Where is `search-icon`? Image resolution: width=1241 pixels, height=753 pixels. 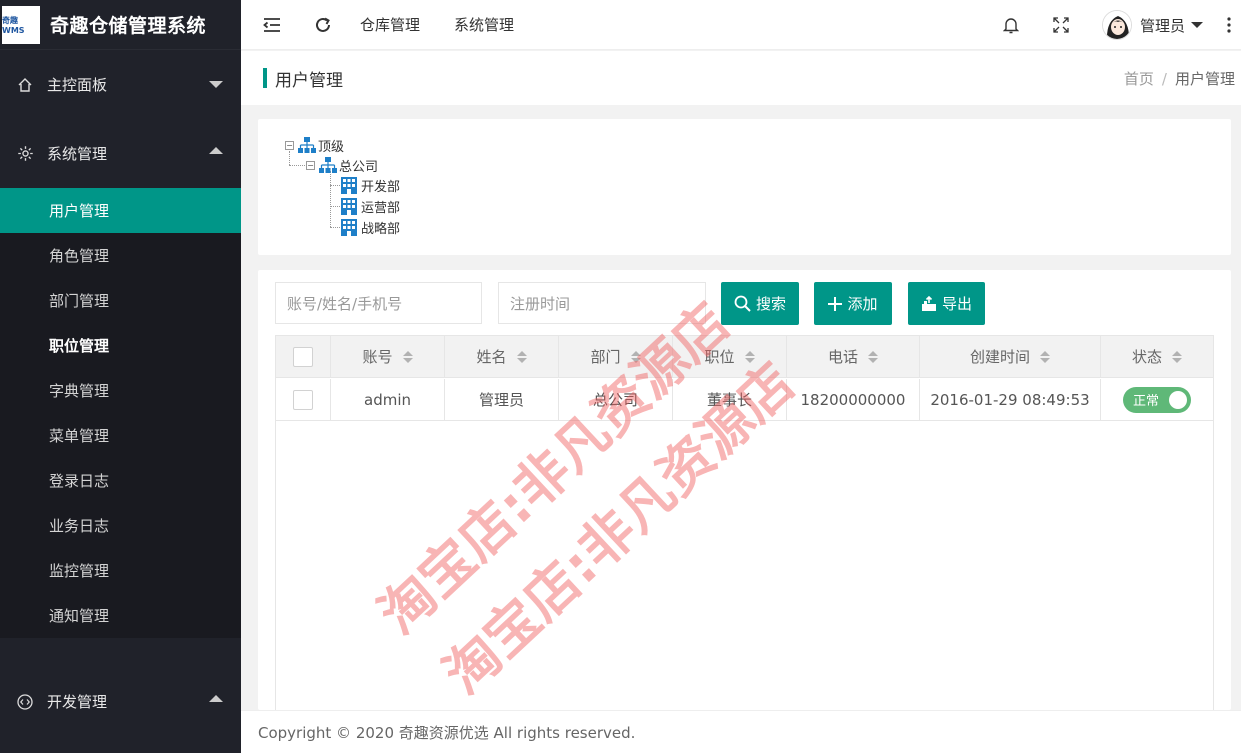 search-icon is located at coordinates (742, 303).